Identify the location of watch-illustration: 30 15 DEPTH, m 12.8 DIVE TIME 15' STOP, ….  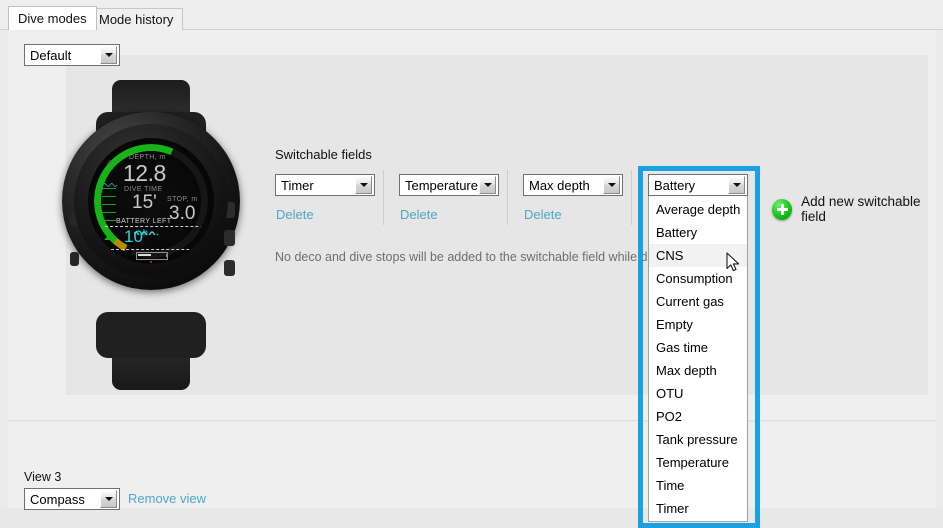
(150, 235).